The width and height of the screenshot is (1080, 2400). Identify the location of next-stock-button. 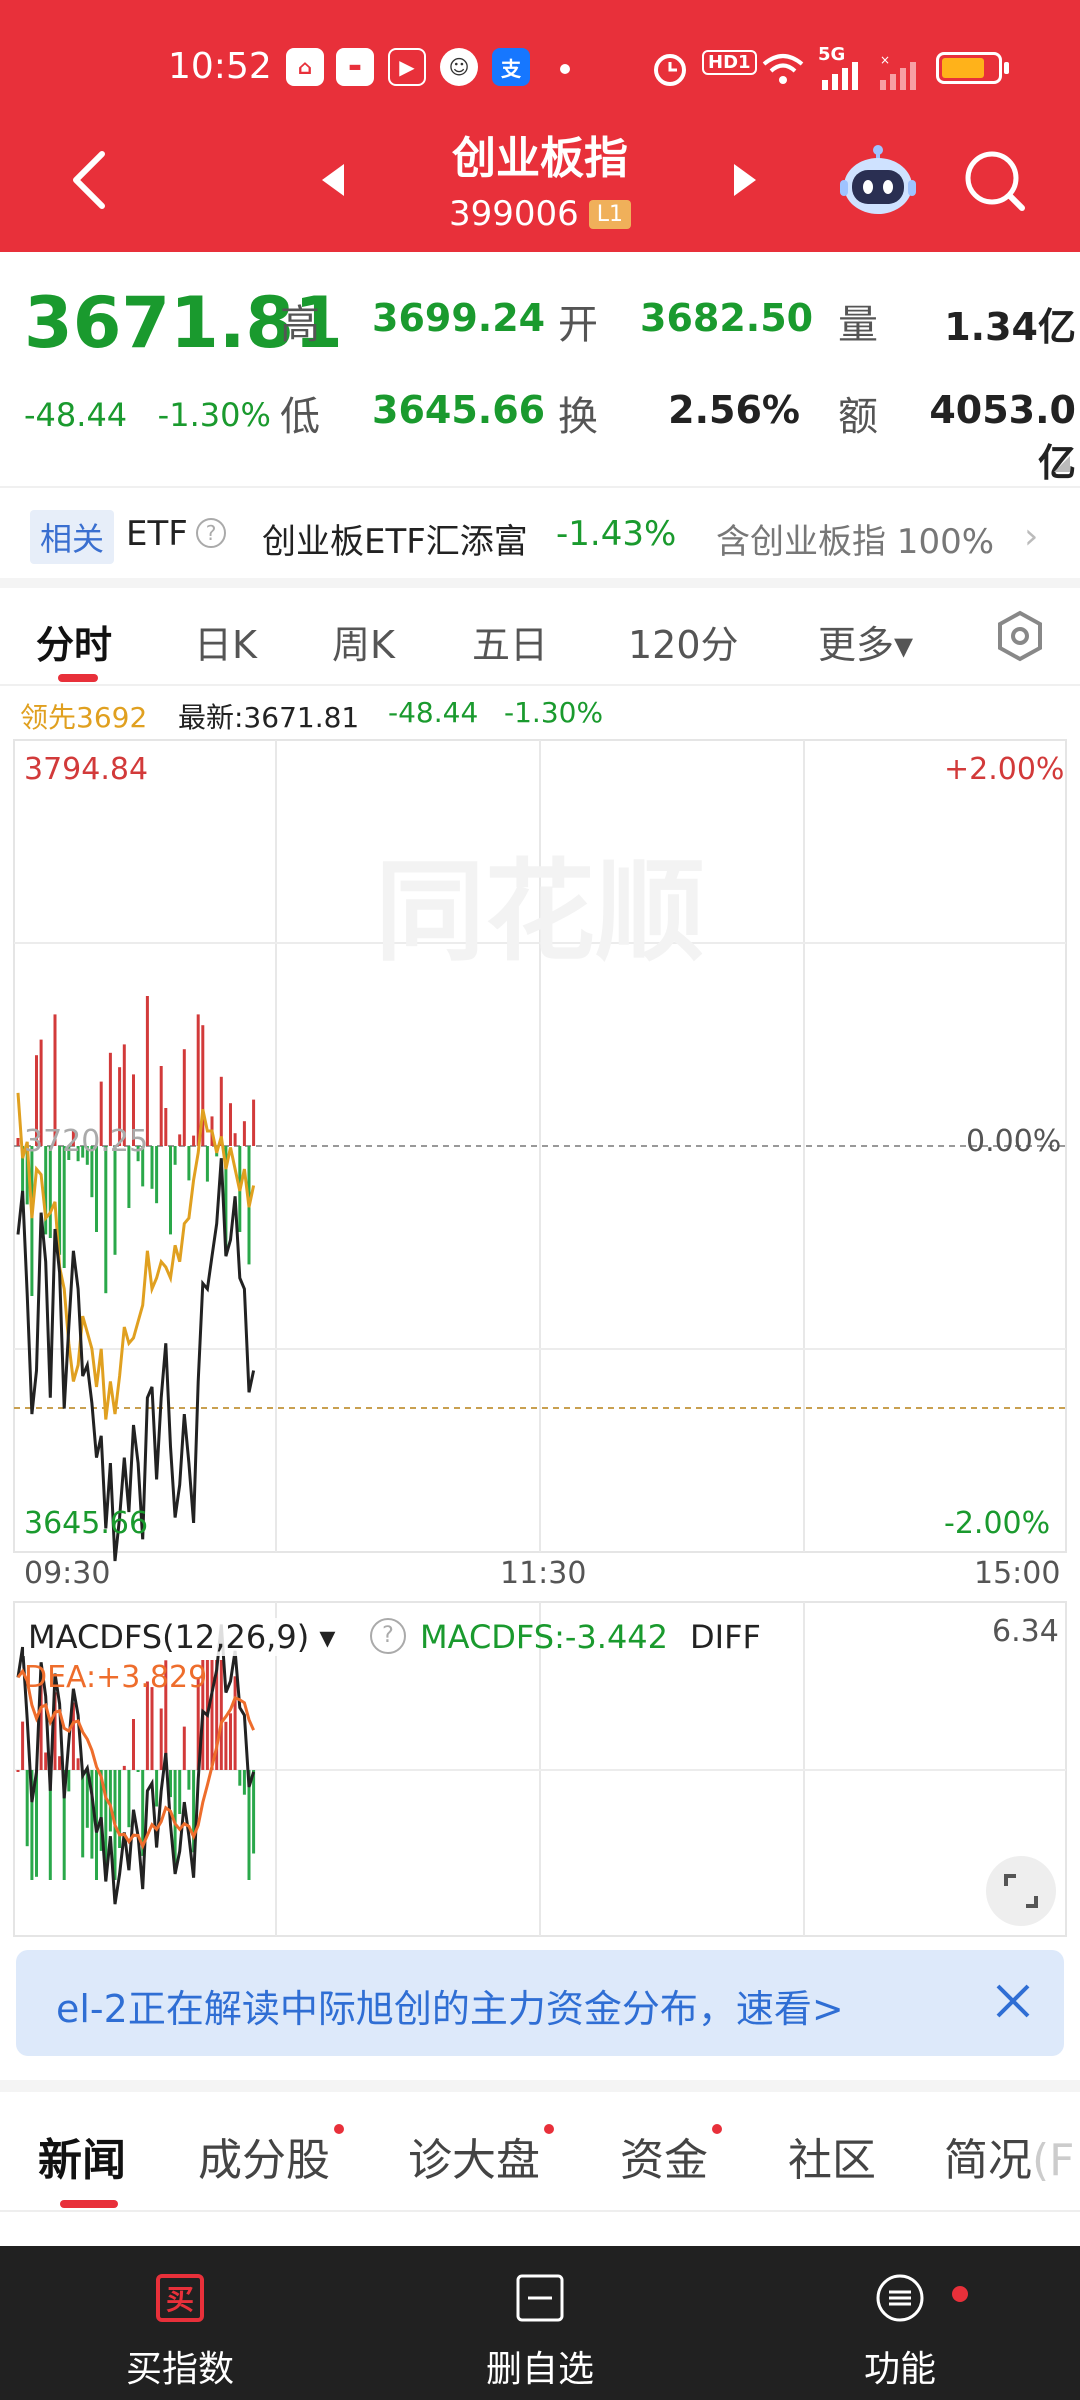
(745, 180).